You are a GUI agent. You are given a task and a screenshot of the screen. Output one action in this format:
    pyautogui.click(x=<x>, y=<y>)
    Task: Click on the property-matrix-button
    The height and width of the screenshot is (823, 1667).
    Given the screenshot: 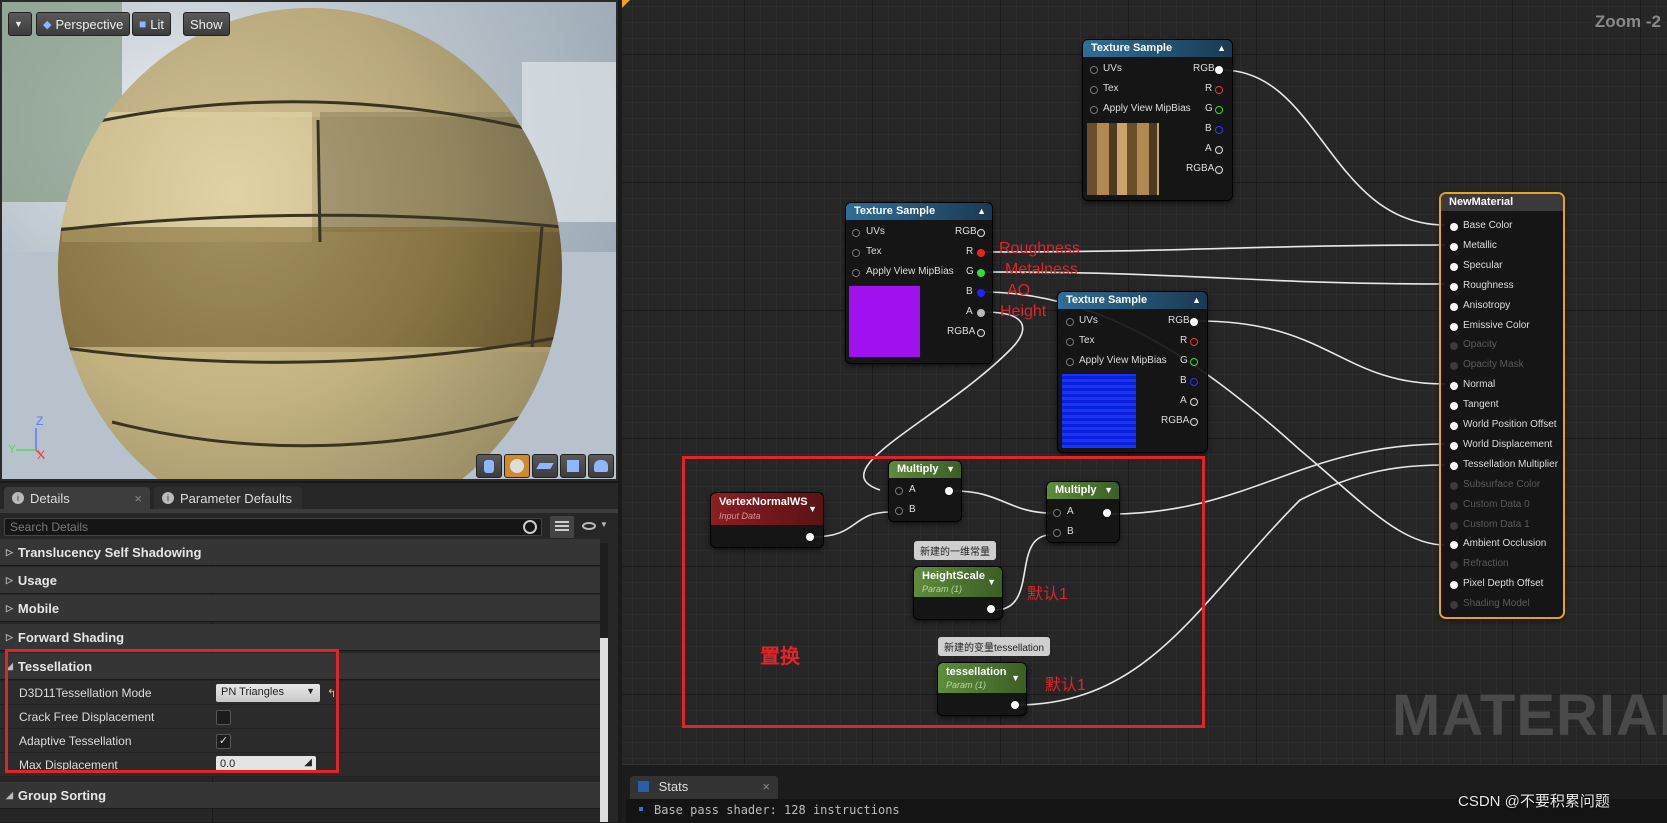 What is the action you would take?
    pyautogui.click(x=562, y=527)
    